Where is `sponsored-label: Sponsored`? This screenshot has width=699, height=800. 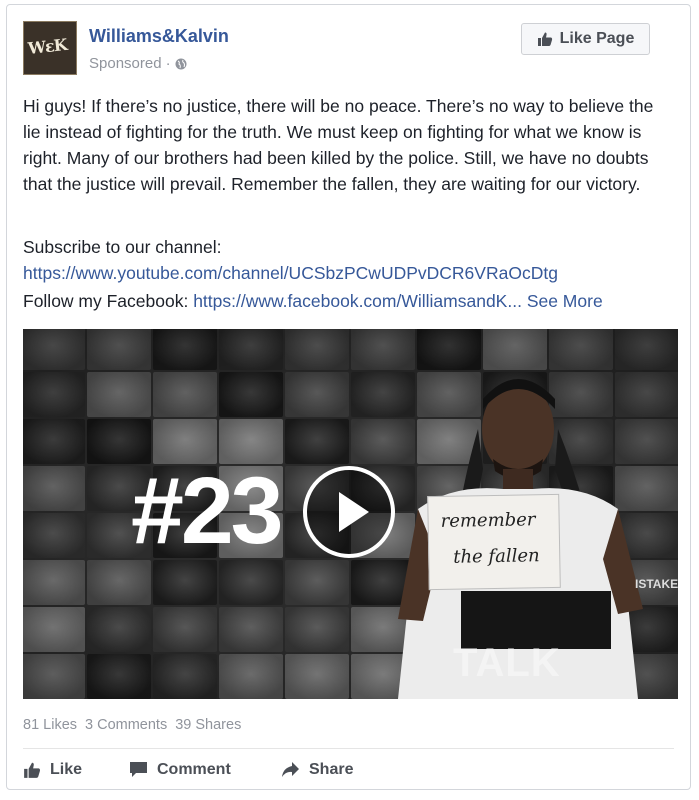
sponsored-label: Sponsored is located at coordinates (125, 63).